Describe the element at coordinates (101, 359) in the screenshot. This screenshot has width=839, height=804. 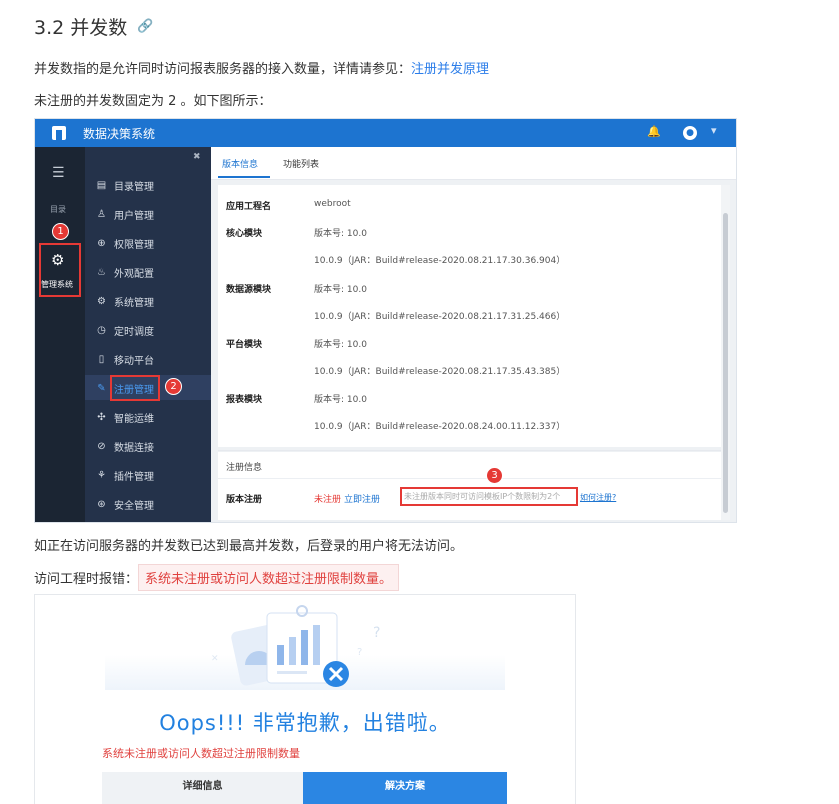
I see `mobile-icon: ▯` at that location.